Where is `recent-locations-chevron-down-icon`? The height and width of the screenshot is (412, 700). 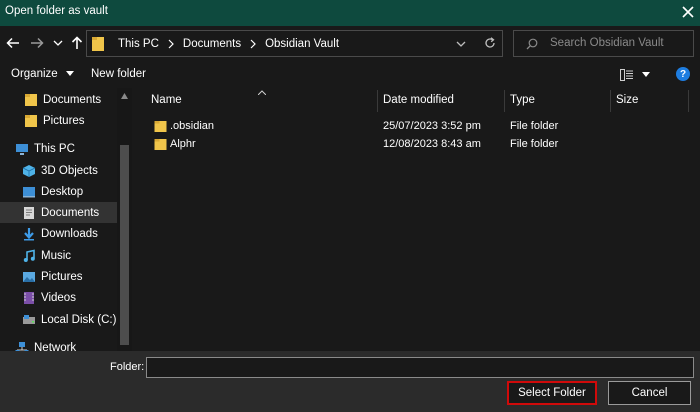 recent-locations-chevron-down-icon is located at coordinates (58, 43).